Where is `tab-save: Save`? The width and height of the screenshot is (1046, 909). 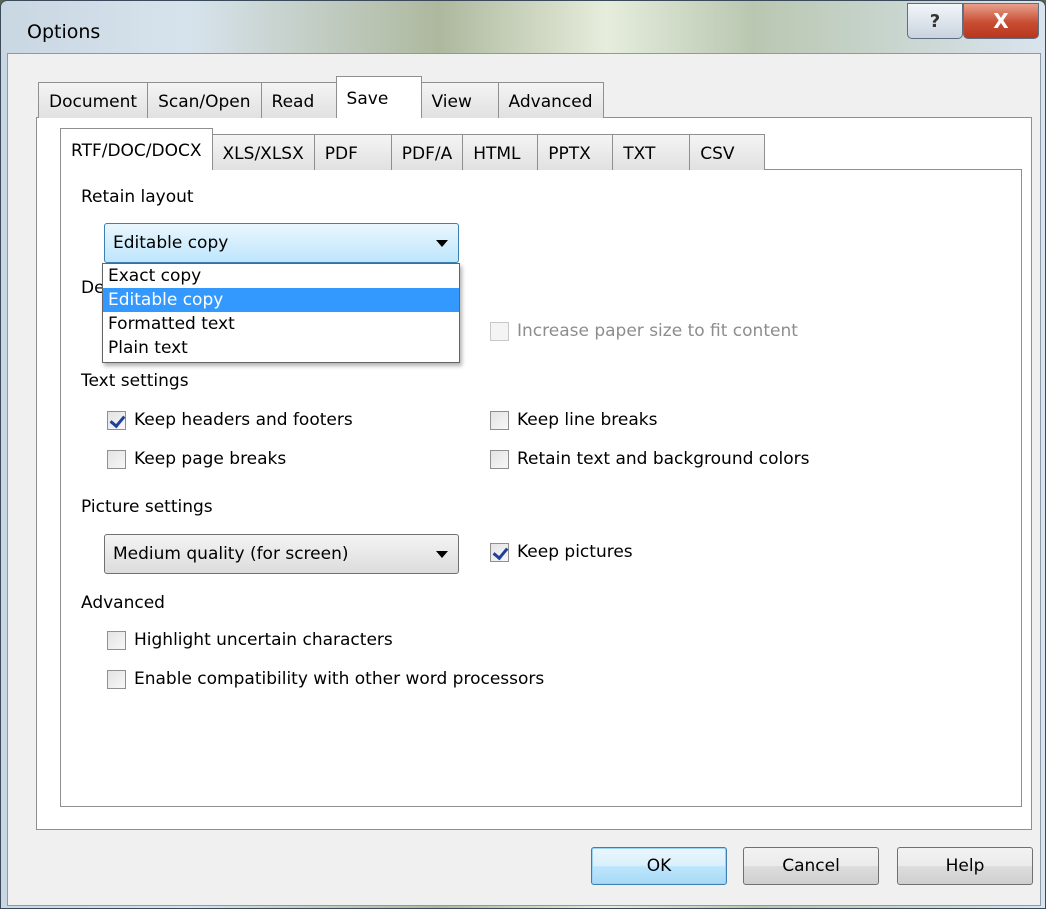 tab-save: Save is located at coordinates (378, 97).